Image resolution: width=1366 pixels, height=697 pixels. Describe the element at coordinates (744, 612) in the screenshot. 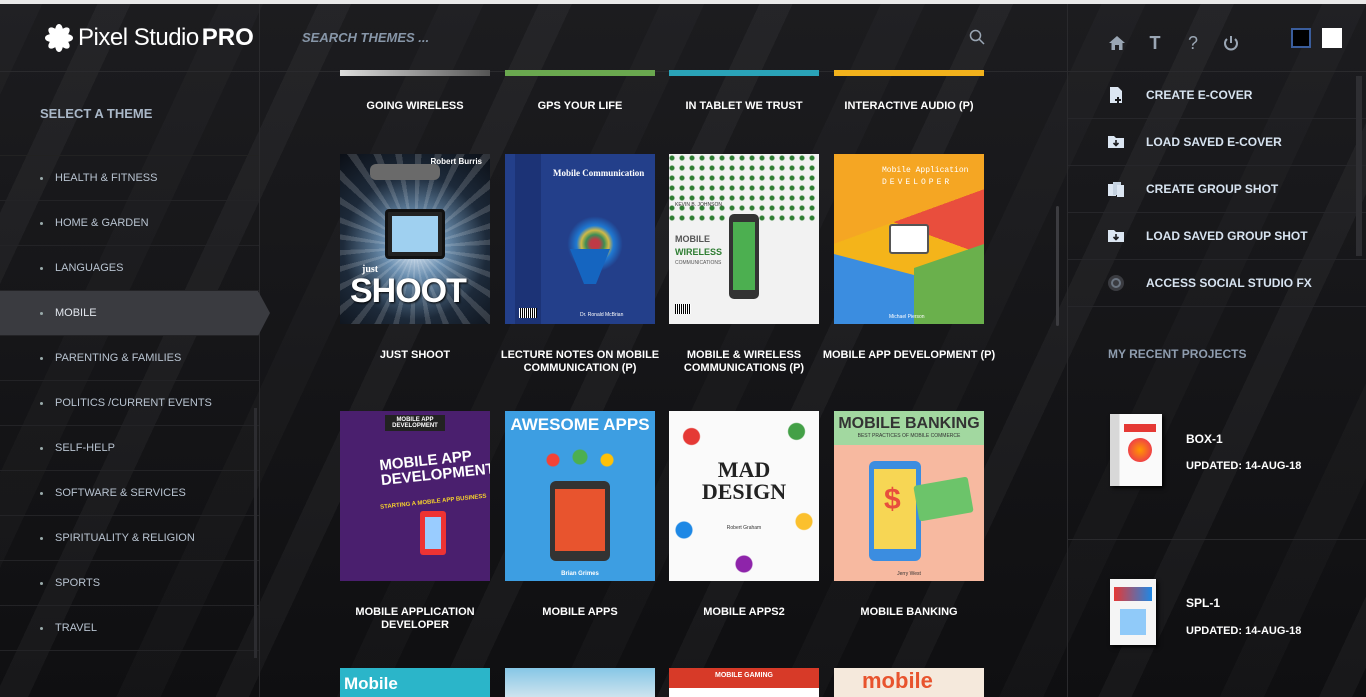

I see `theme-label: MOBILE APPS2` at that location.